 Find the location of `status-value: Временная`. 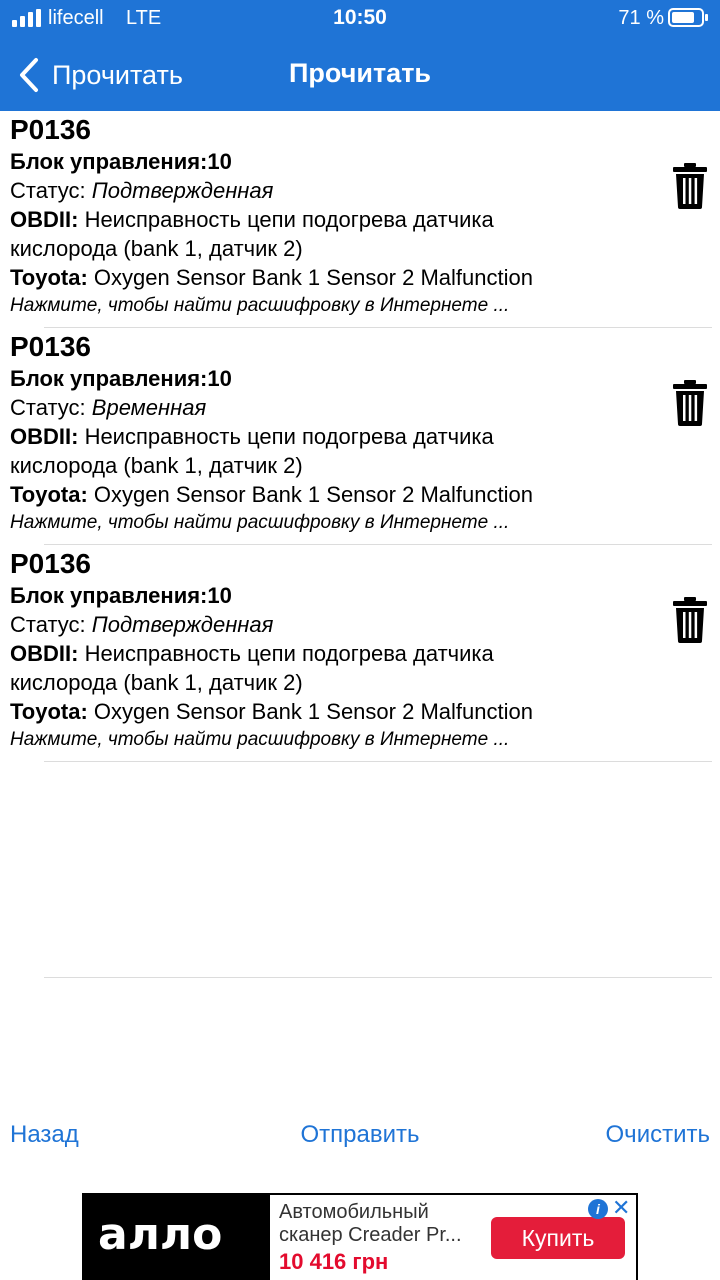

status-value: Временная is located at coordinates (149, 407).